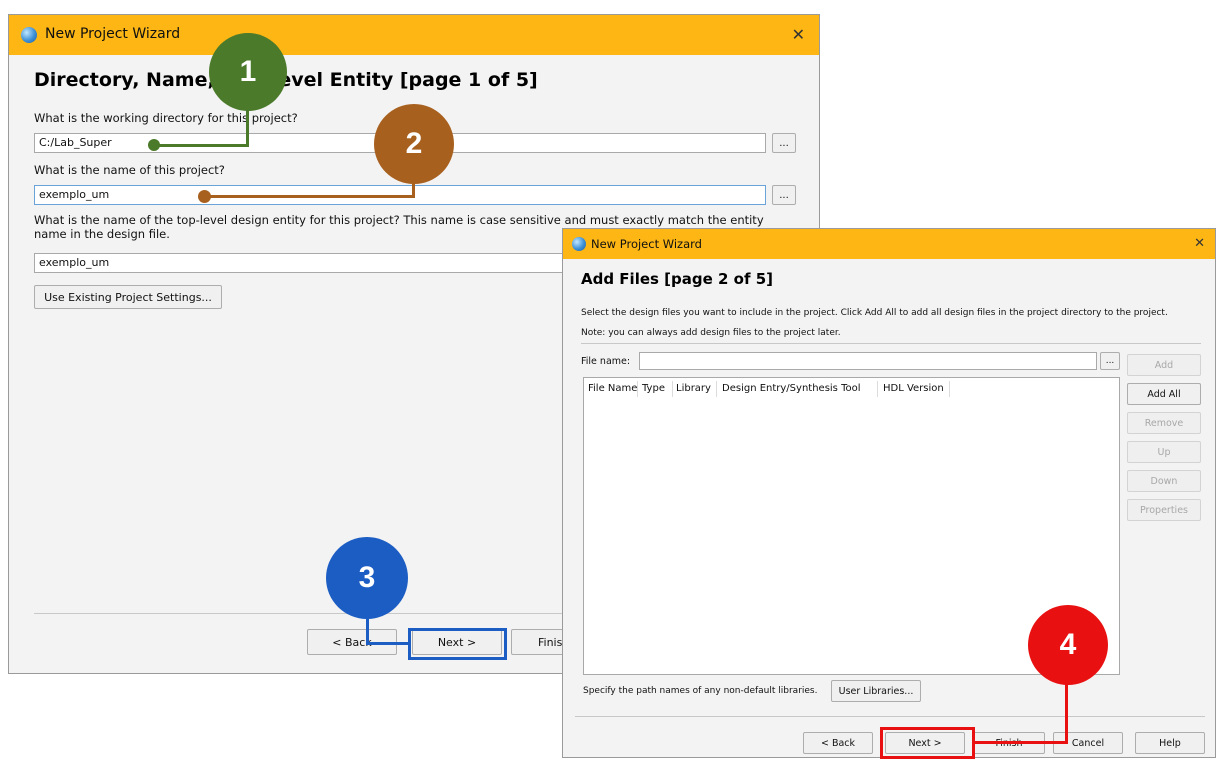 The image size is (1220, 760). What do you see at coordinates (201, 145) in the screenshot?
I see `marker-1-leader` at bounding box center [201, 145].